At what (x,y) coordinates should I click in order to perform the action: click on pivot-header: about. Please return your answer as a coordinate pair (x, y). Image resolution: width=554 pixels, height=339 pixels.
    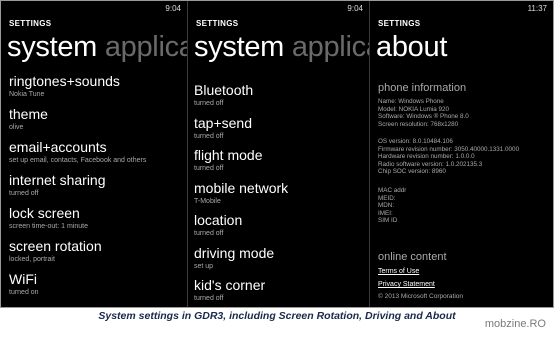
    Looking at the image, I should click on (411, 47).